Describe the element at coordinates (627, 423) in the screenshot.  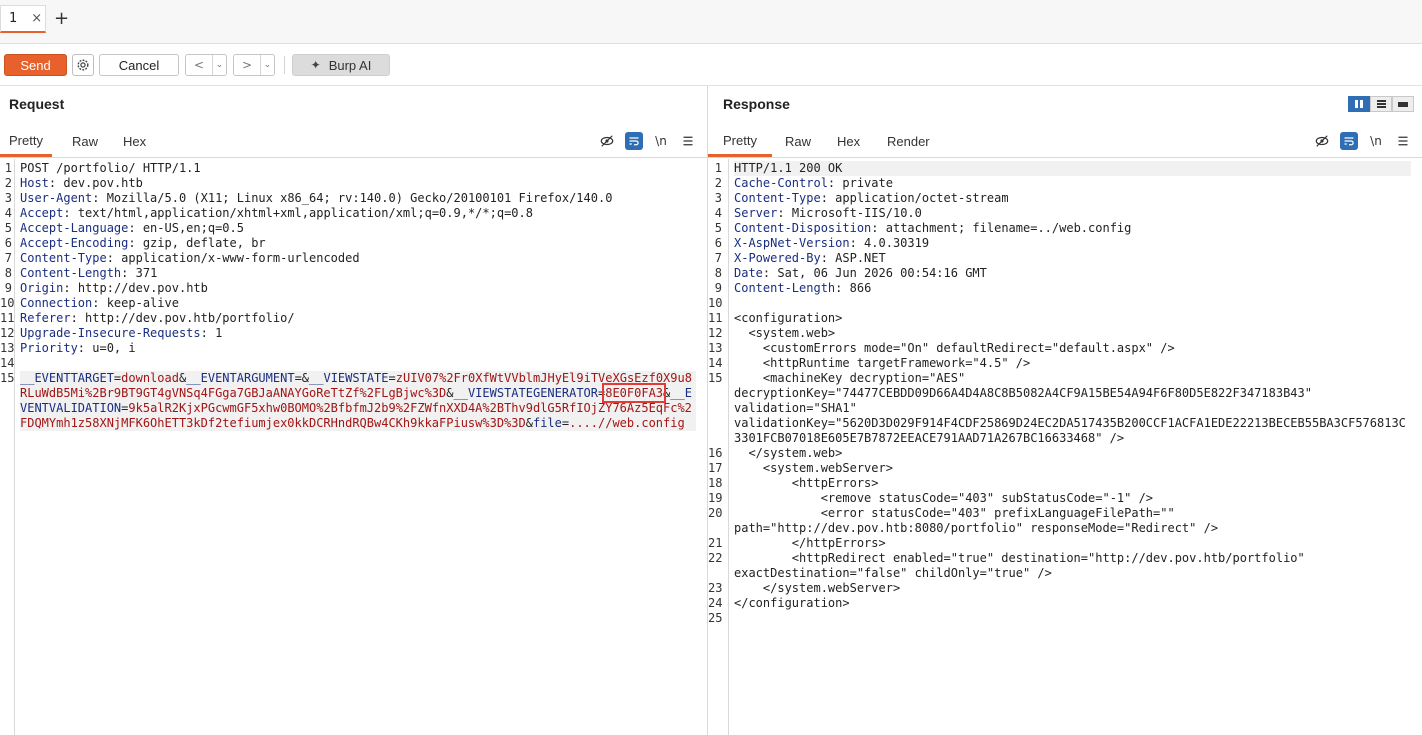
I see `param-value: ....//web.config` at that location.